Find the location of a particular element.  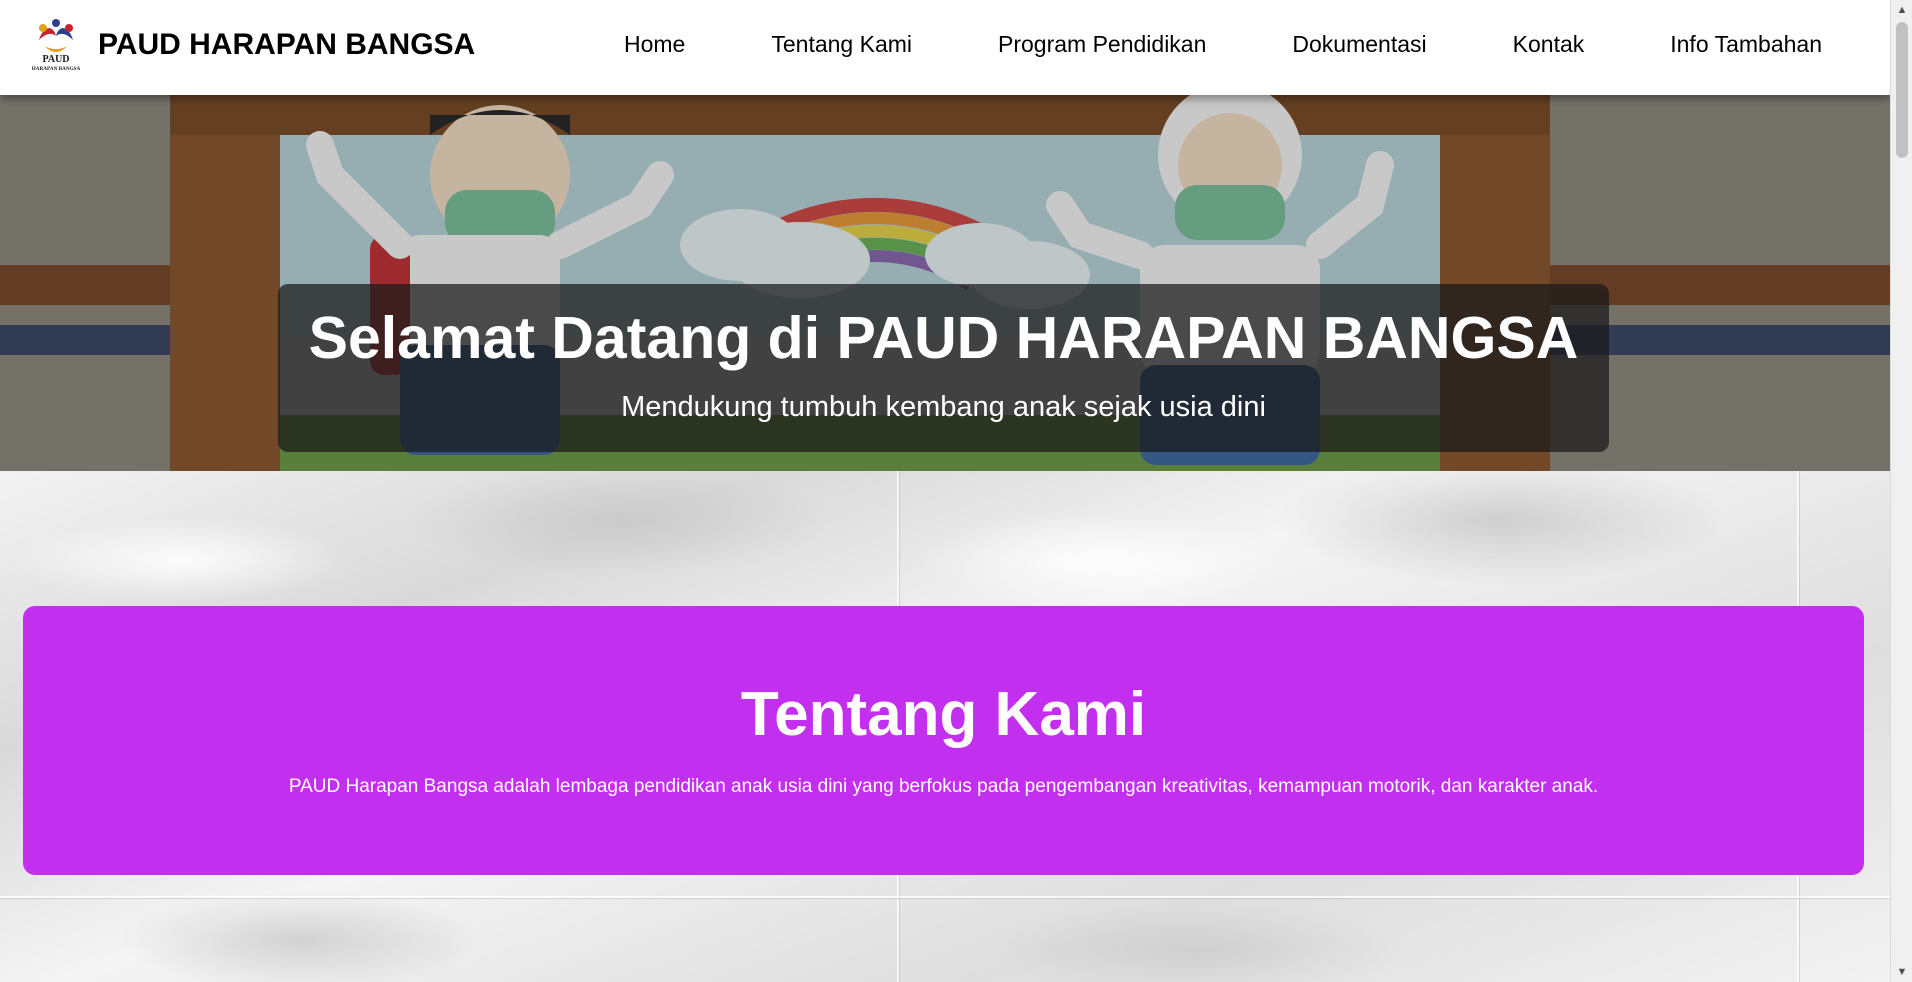

paud-logo-icon: PAUD HARAPAN BANGSA is located at coordinates (56, 44).